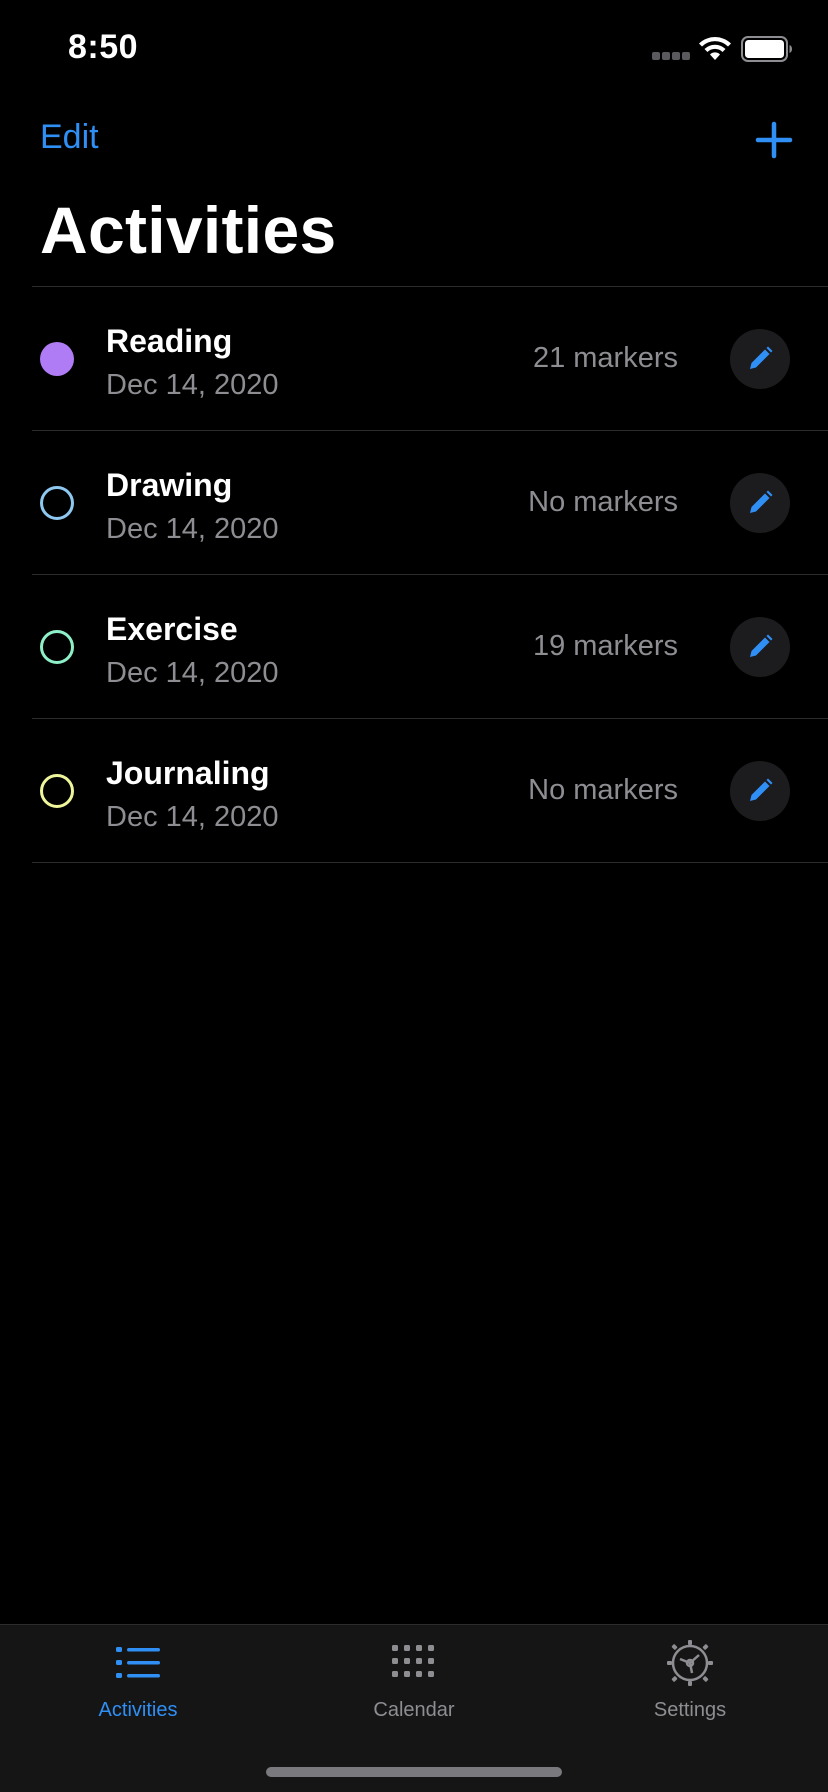  What do you see at coordinates (414, 1772) in the screenshot?
I see `home-indicator` at bounding box center [414, 1772].